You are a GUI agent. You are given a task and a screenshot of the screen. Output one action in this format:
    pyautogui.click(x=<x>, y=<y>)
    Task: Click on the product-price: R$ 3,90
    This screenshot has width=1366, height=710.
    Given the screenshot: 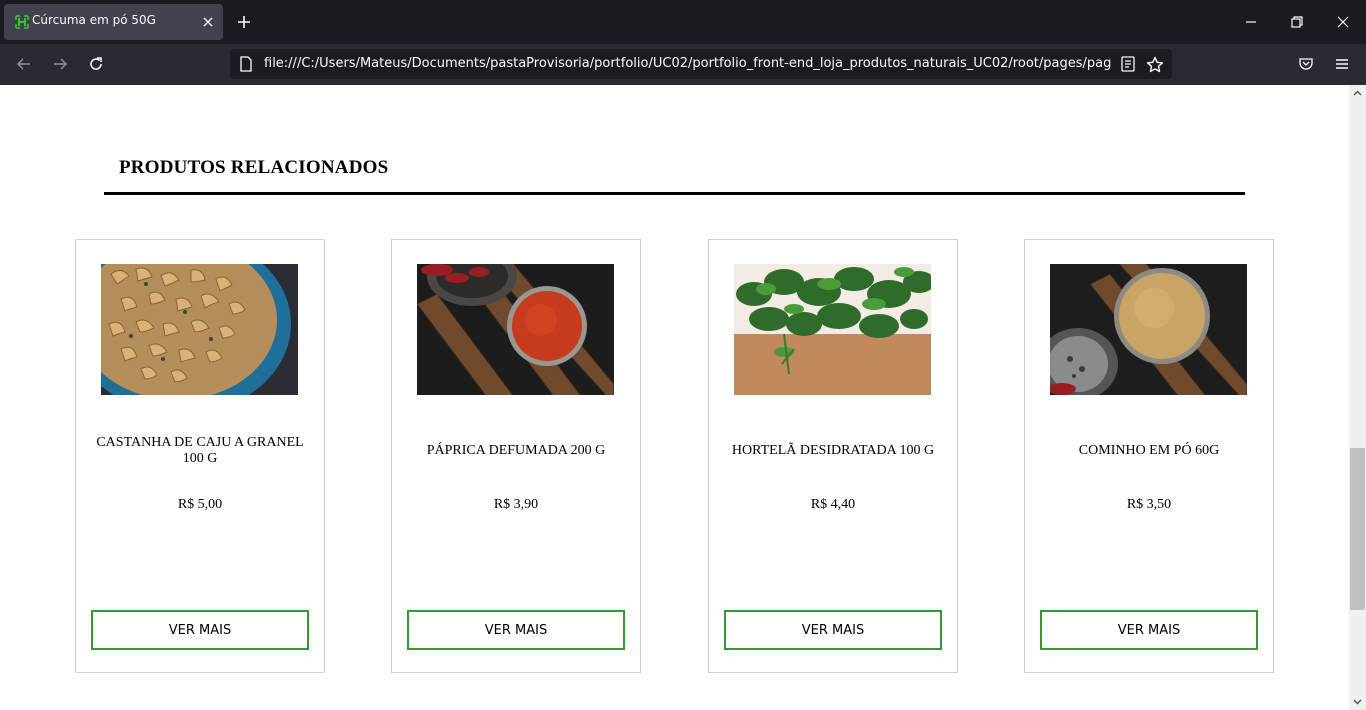 What is the action you would take?
    pyautogui.click(x=516, y=504)
    